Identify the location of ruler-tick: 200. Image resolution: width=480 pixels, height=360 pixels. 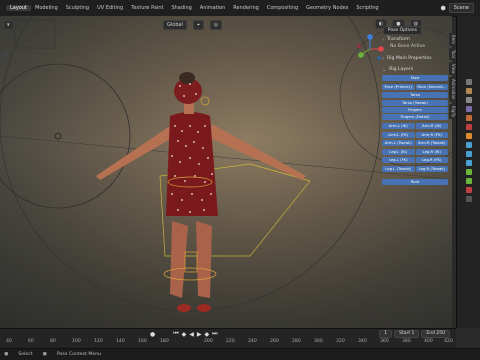
(208, 341).